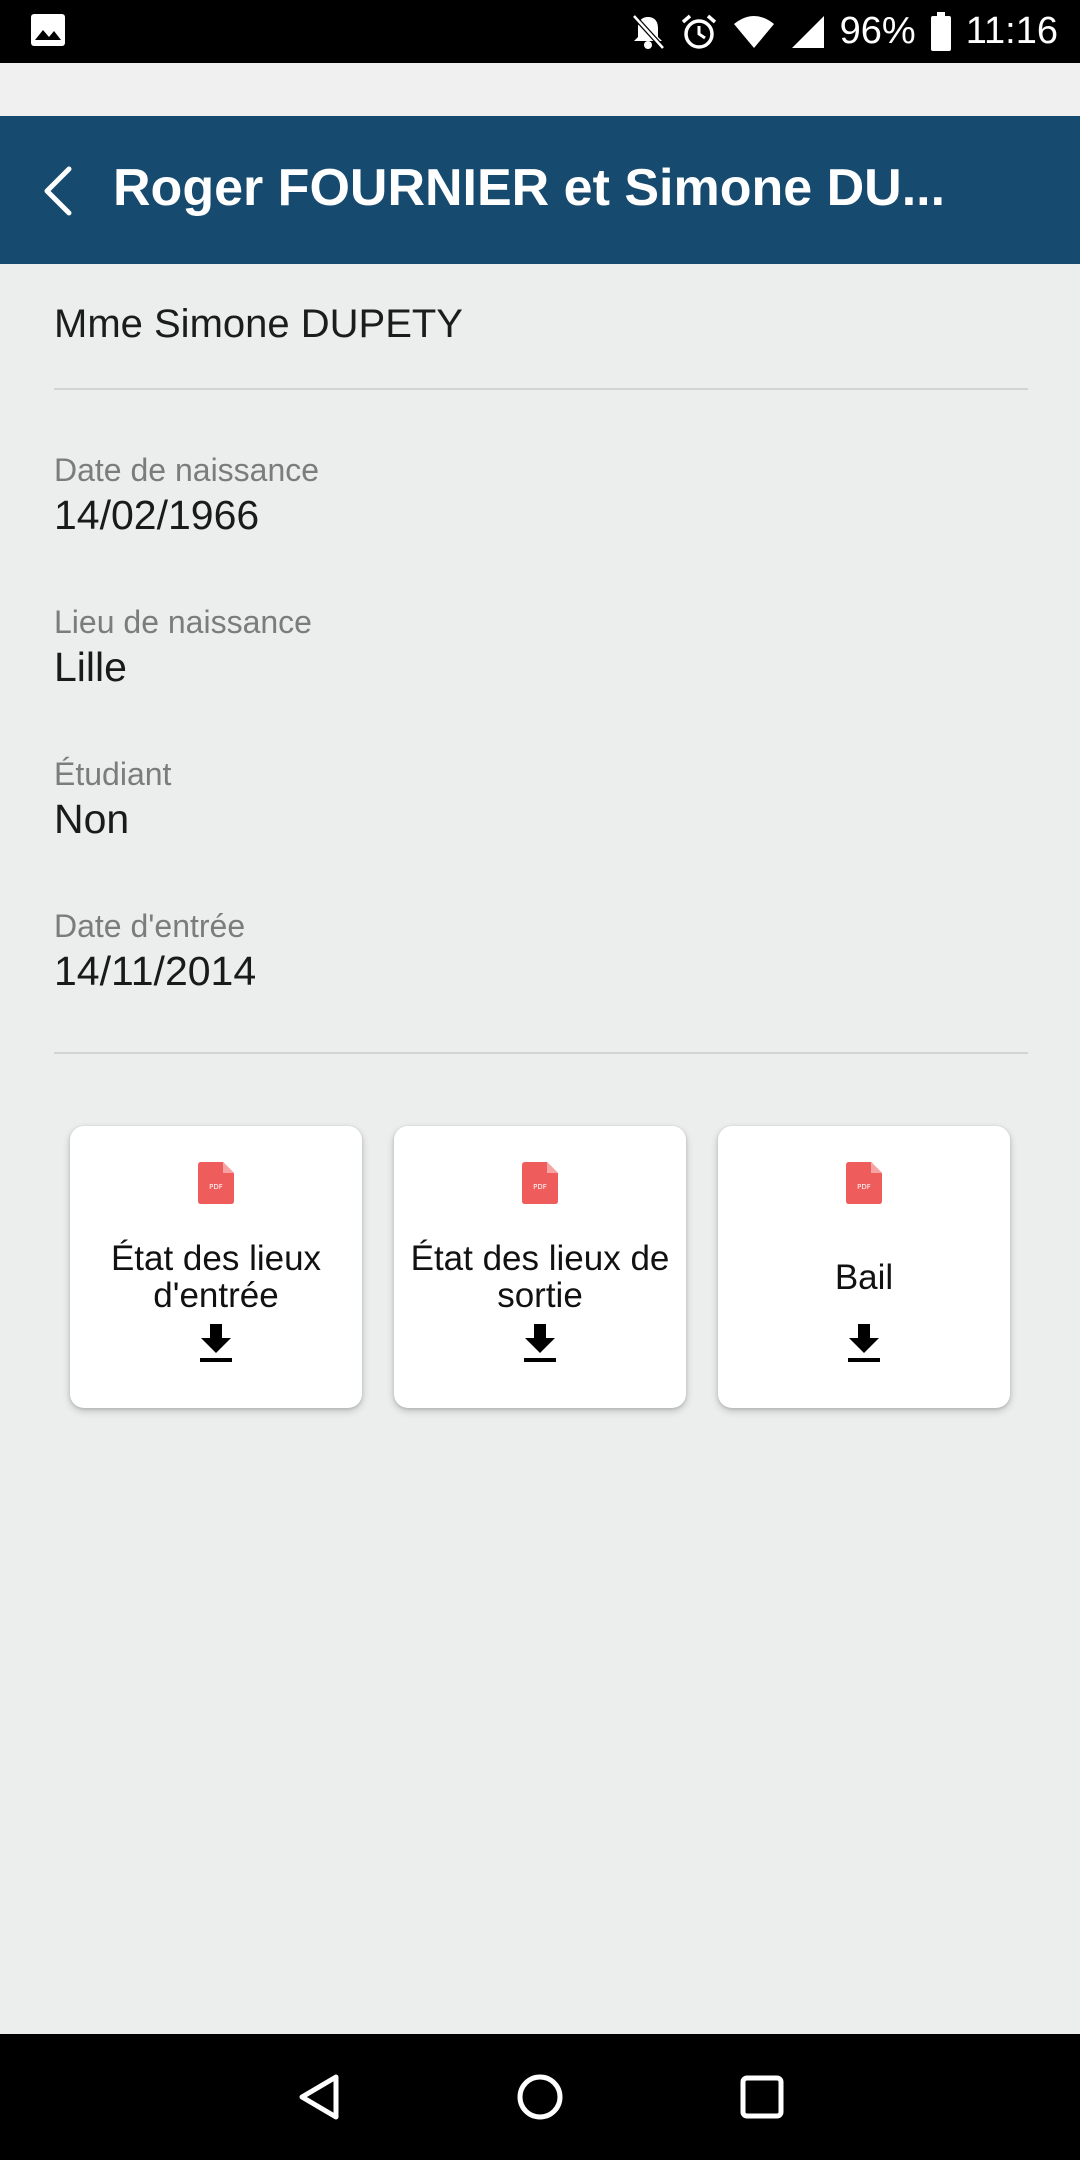 Image resolution: width=1080 pixels, height=2160 pixels. Describe the element at coordinates (157, 515) in the screenshot. I see `field-value-birth-date: 14/02/1966` at that location.